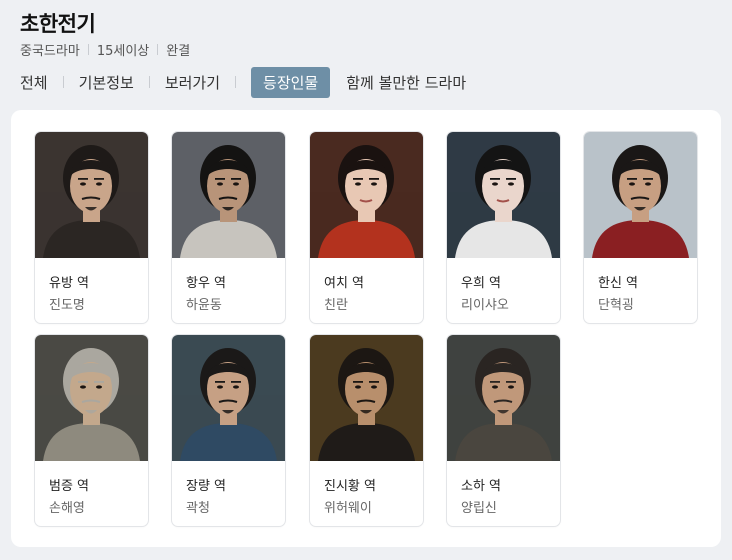  I want to click on cast-card: 범증 역손해영, so click(91, 430).